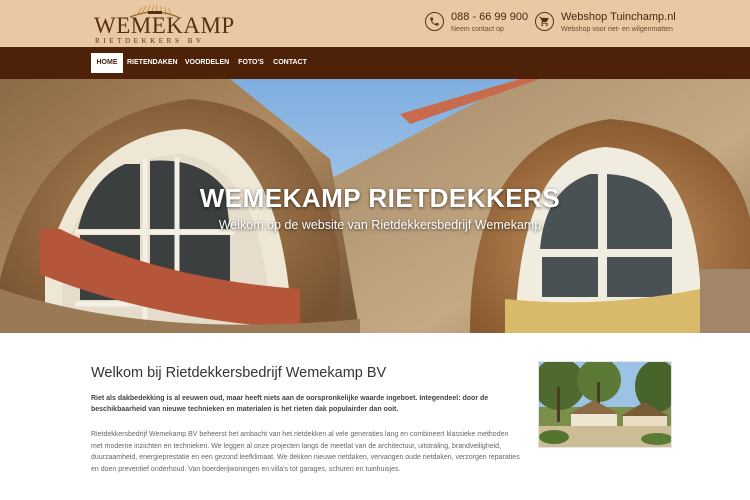 Image resolution: width=750 pixels, height=500 pixels. I want to click on nav-item-fotos: FOTO'S, so click(251, 63).